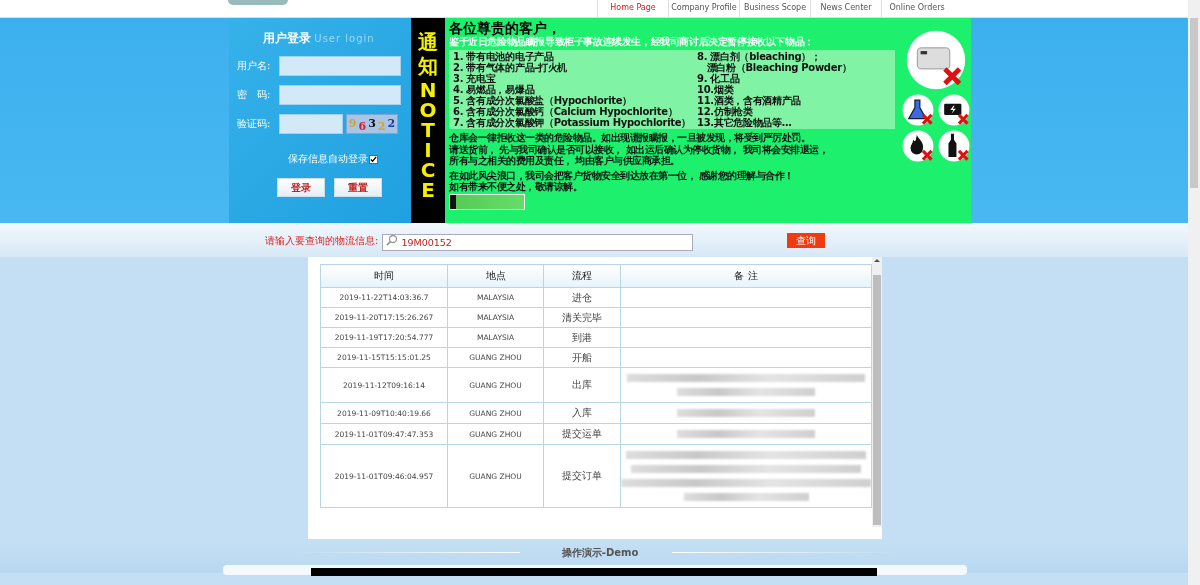 The image size is (1200, 585). I want to click on search-button: 查询, so click(806, 240).